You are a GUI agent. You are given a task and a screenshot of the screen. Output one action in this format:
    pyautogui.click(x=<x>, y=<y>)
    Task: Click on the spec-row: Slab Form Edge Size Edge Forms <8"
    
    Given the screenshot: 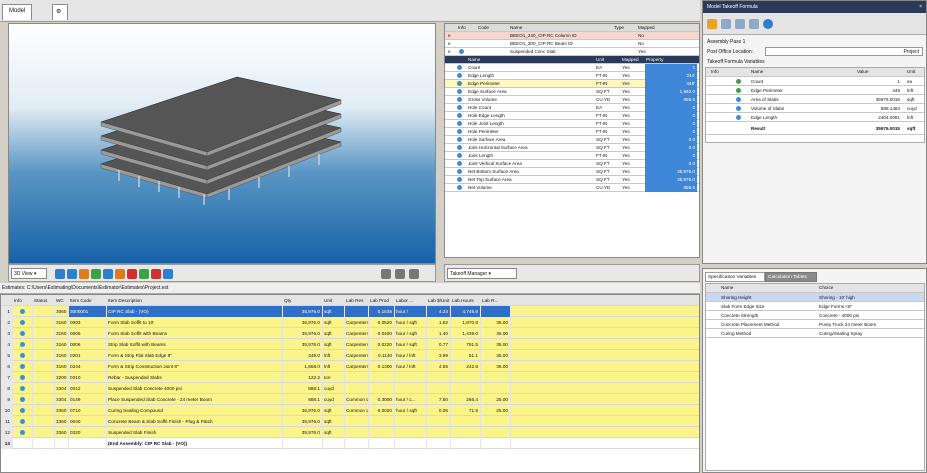 What is the action you would take?
    pyautogui.click(x=815, y=306)
    